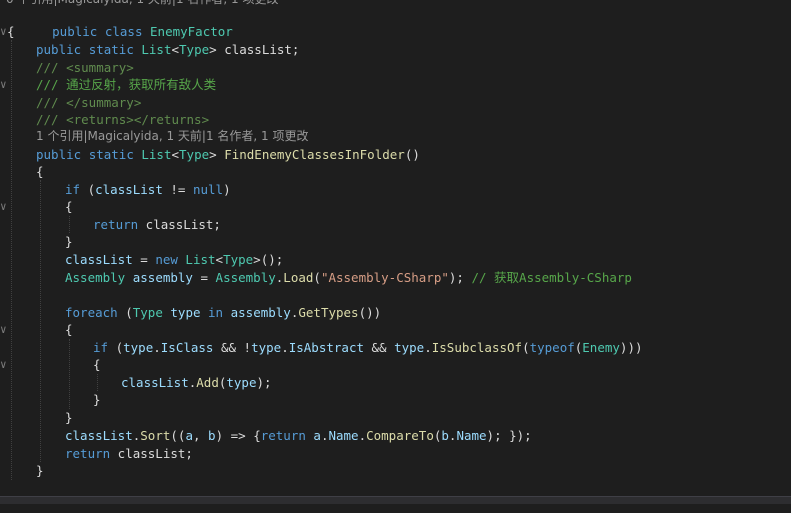  Describe the element at coordinates (456, 277) in the screenshot. I see `punct: );` at that location.